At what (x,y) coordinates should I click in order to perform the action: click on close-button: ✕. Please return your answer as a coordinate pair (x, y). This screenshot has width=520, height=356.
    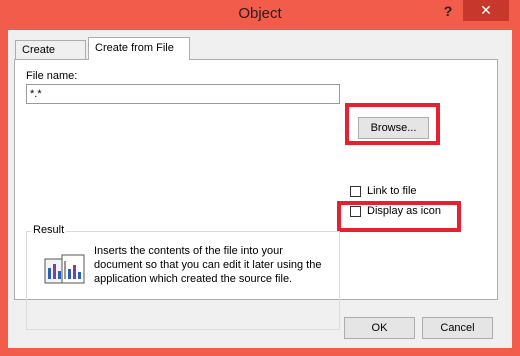
    Looking at the image, I should click on (486, 10).